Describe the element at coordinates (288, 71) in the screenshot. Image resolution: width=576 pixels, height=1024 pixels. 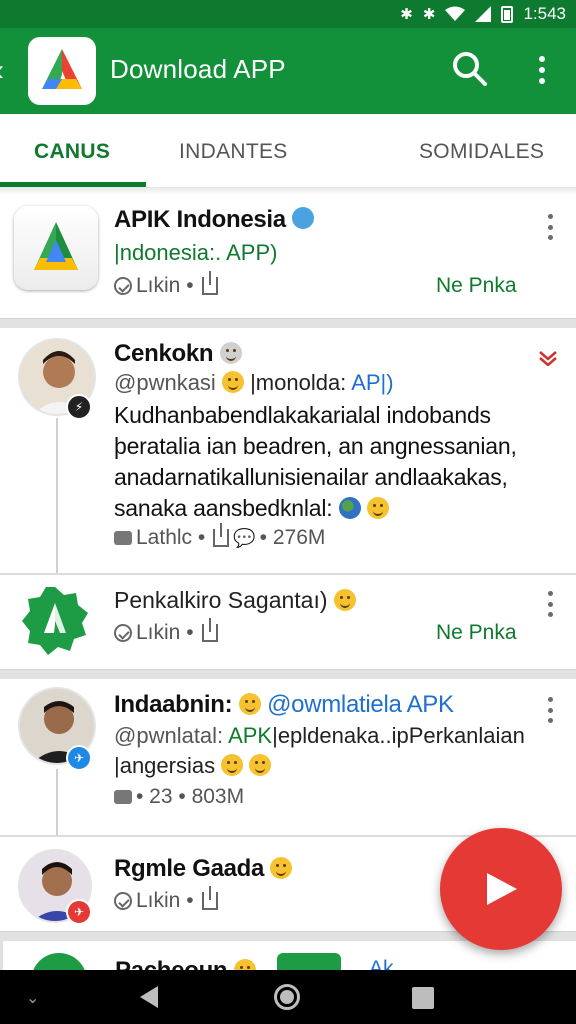
I see `app-bar: ‹ Download APP` at that location.